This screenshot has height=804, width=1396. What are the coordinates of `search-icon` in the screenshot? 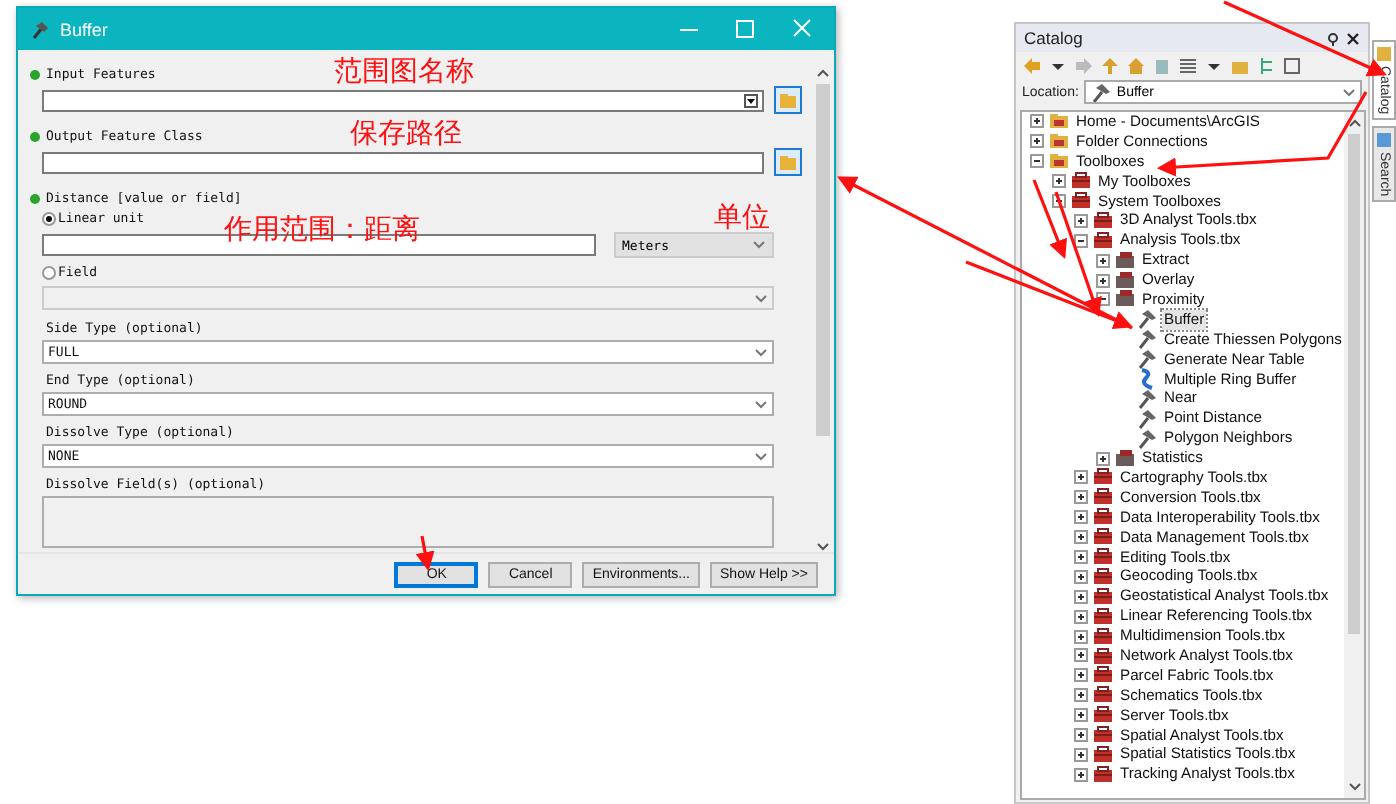 It's located at (1384, 140).